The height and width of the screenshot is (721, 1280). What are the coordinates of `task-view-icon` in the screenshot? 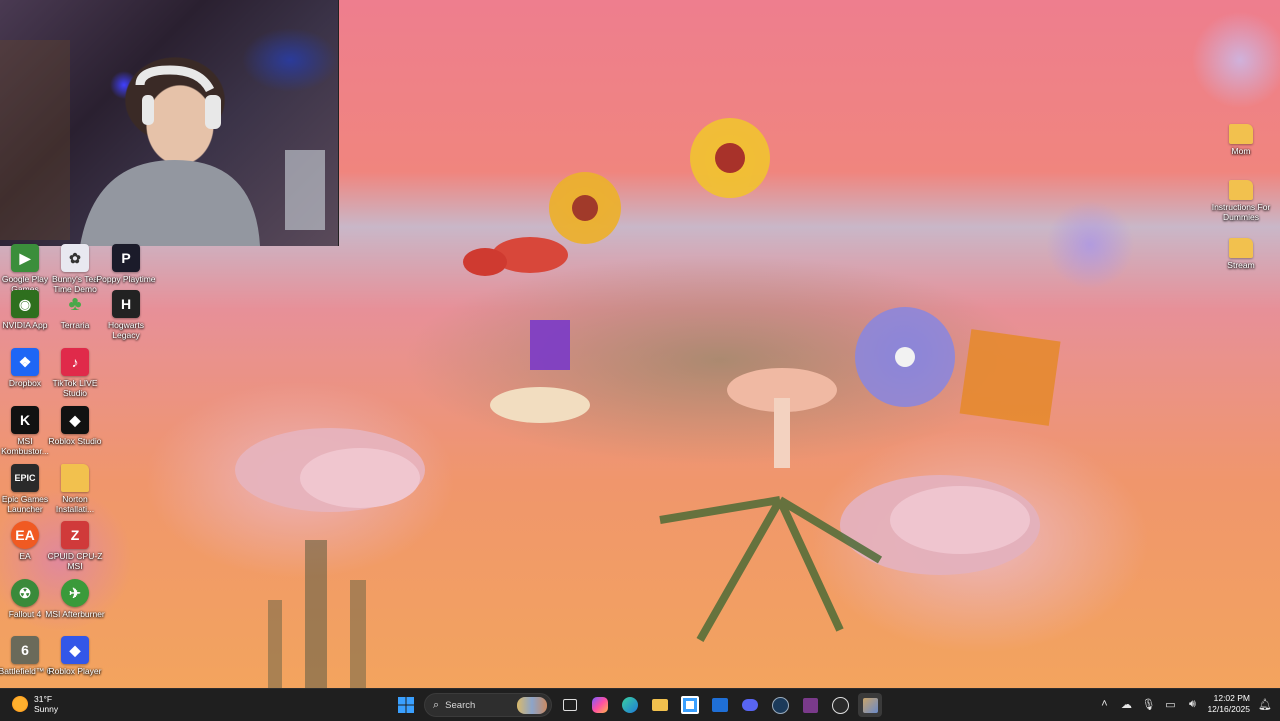 It's located at (570, 705).